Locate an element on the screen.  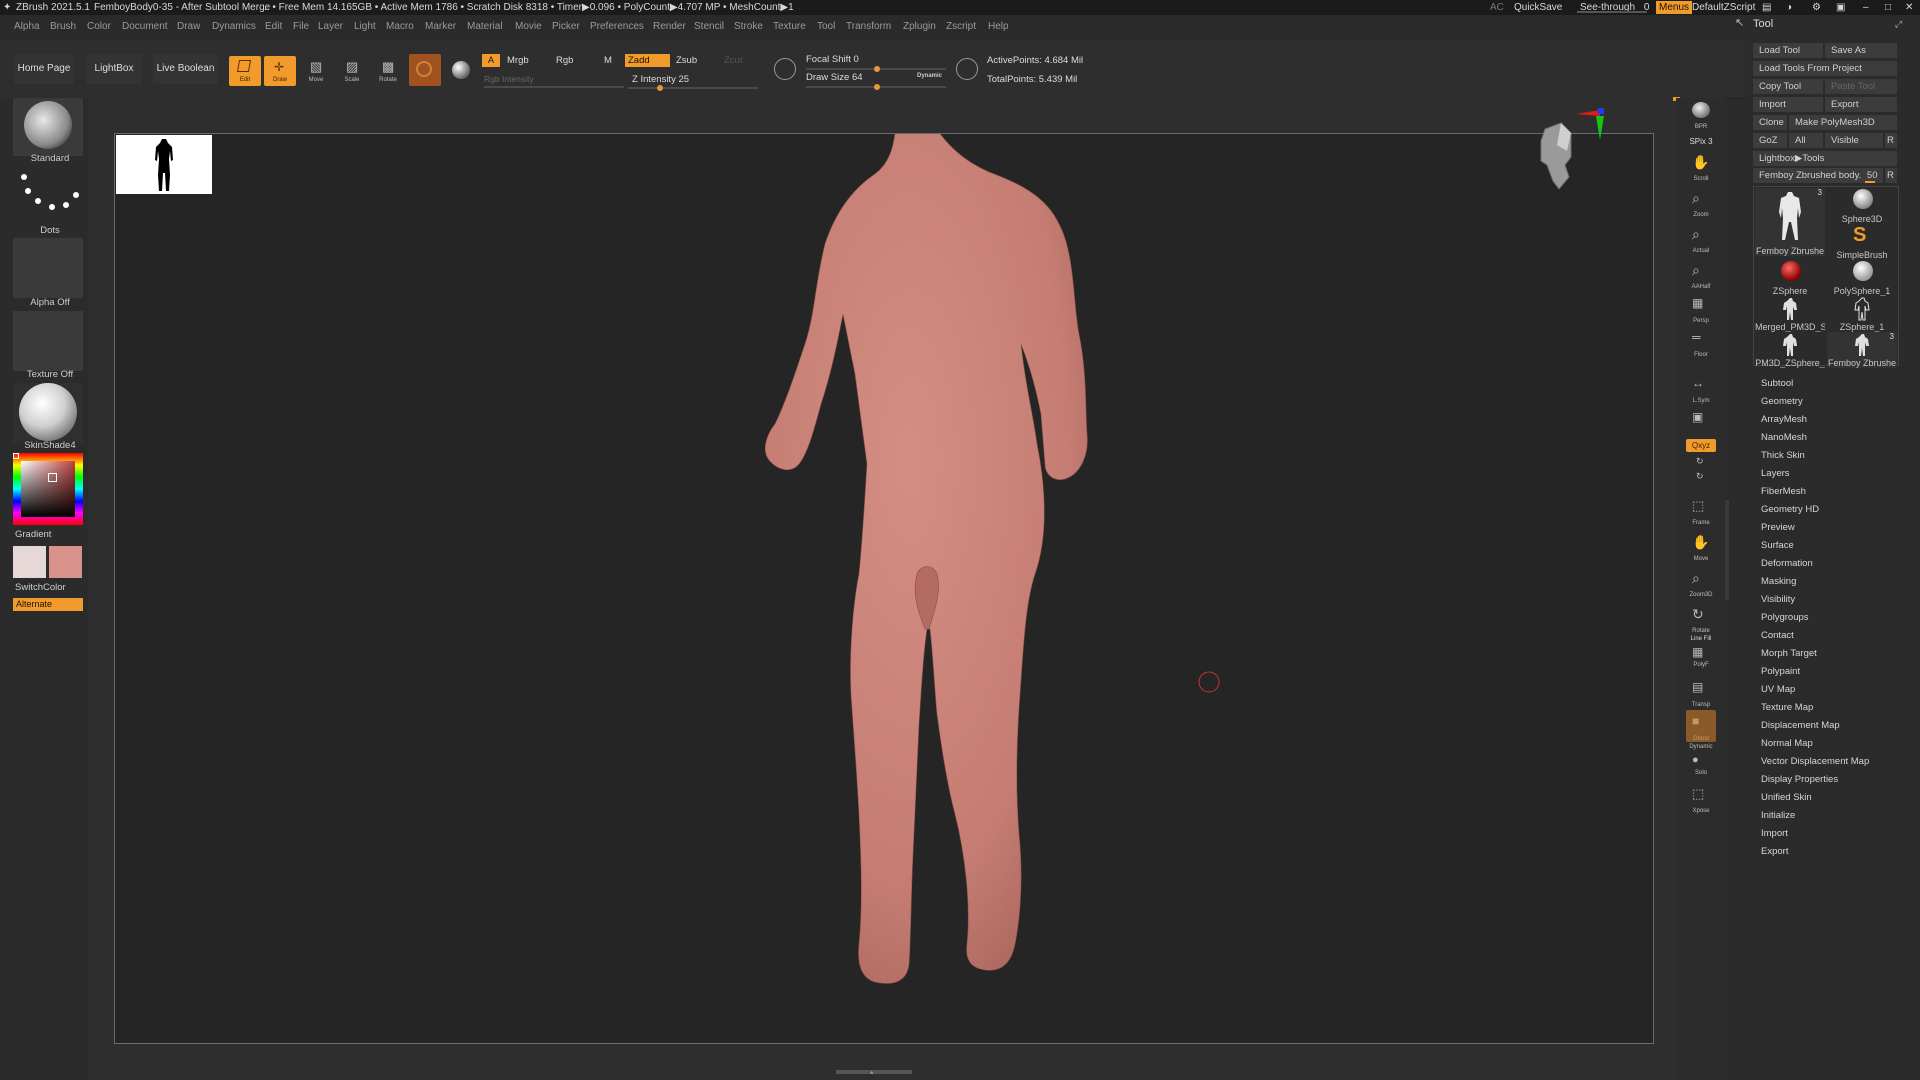
menu-document: Document is located at coordinates (145, 27).